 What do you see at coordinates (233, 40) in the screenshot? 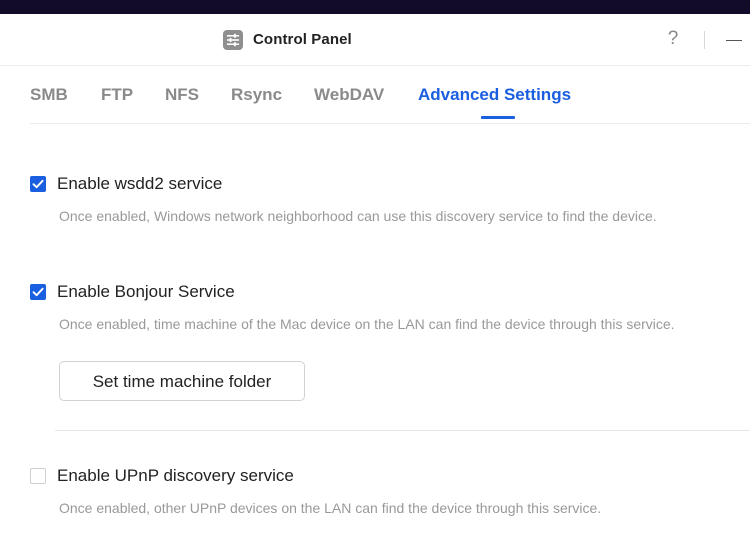
I see `control-panel-icon` at bounding box center [233, 40].